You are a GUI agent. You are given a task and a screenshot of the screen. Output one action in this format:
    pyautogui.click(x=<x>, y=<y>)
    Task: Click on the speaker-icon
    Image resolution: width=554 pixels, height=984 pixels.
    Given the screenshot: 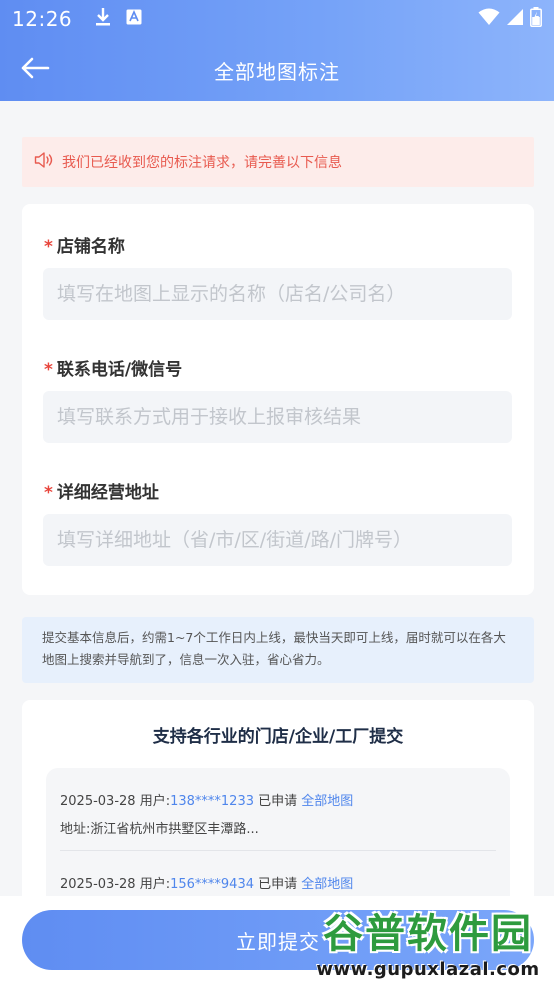 What is the action you would take?
    pyautogui.click(x=44, y=162)
    